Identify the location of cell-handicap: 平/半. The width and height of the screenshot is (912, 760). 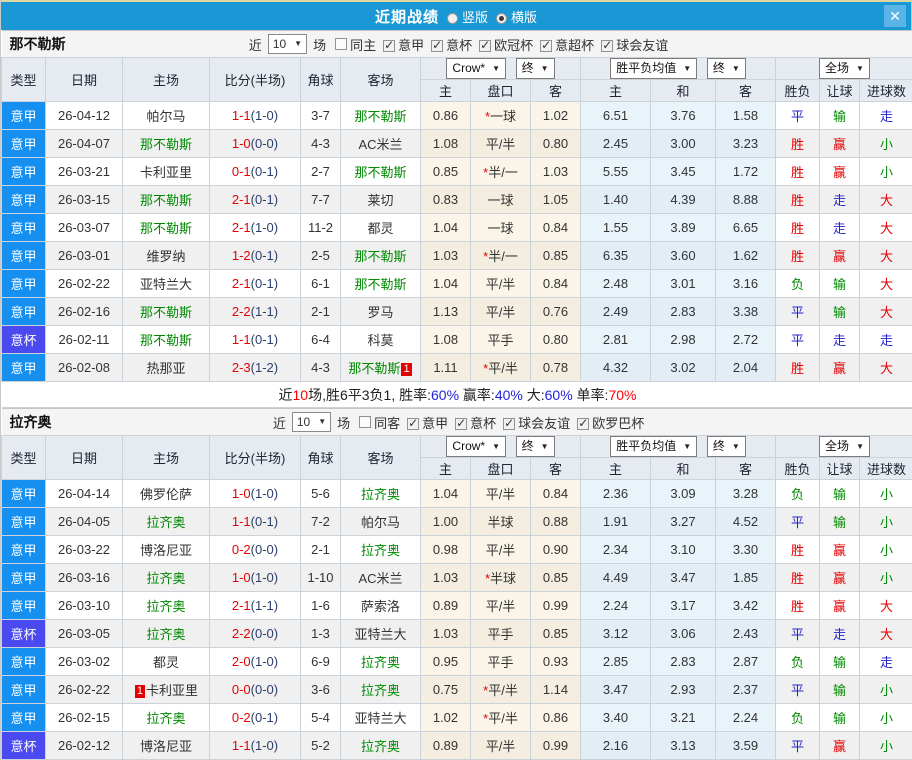
(501, 746).